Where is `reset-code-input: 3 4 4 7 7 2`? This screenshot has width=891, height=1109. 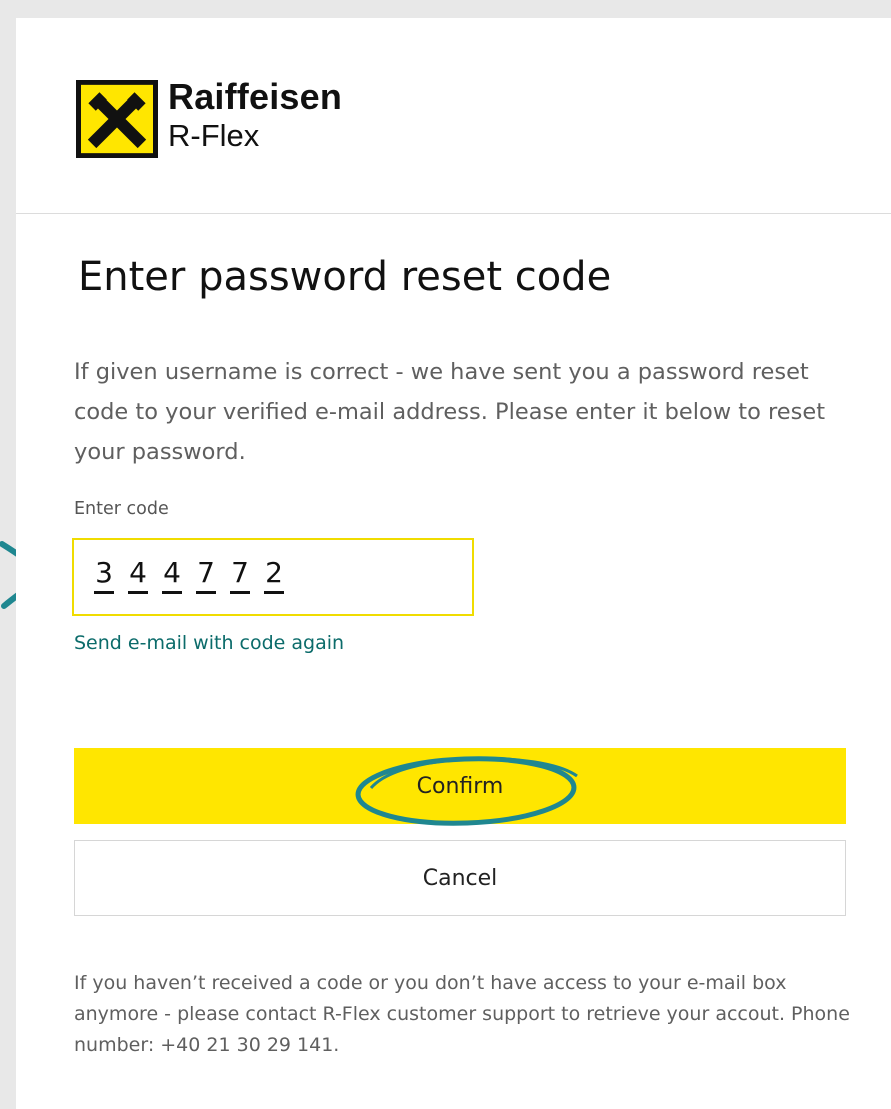 reset-code-input: 3 4 4 7 7 2 is located at coordinates (273, 577).